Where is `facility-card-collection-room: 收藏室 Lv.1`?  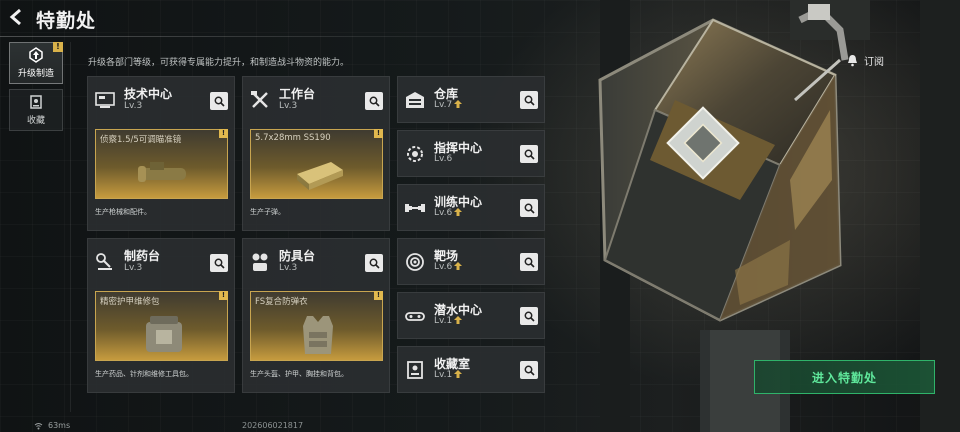
facility-card-collection-room: 收藏室 Lv.1 is located at coordinates (471, 369).